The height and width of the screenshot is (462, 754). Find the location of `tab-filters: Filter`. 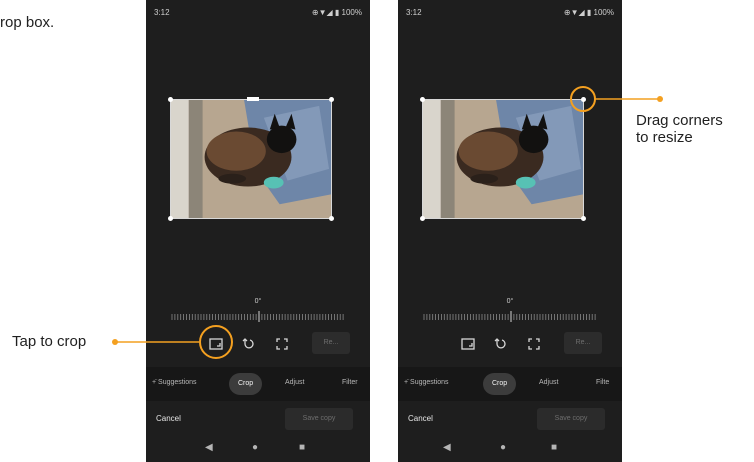

tab-filters: Filter is located at coordinates (350, 382).